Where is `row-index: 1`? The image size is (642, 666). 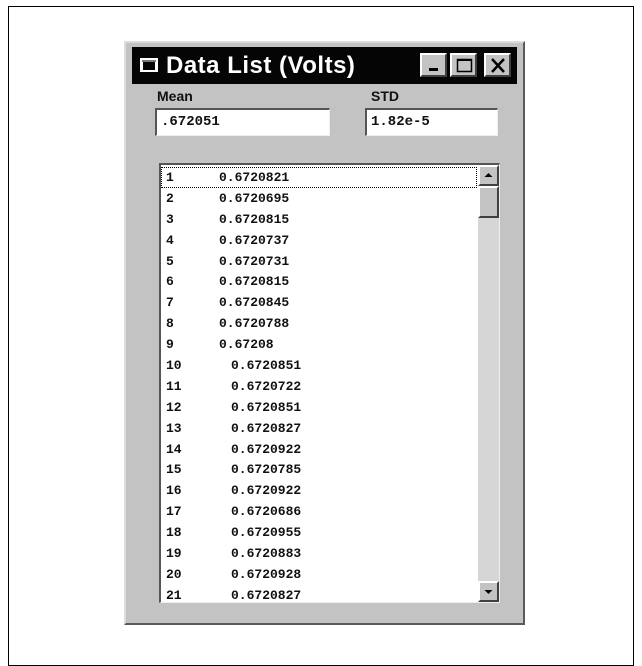
row-index: 1 is located at coordinates (170, 177).